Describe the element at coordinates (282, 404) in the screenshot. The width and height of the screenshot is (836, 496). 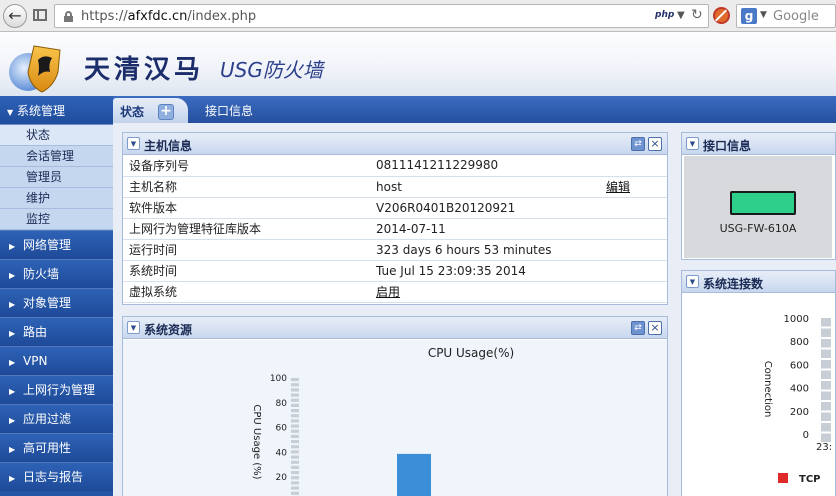
I see `y-tick-label: 80` at that location.